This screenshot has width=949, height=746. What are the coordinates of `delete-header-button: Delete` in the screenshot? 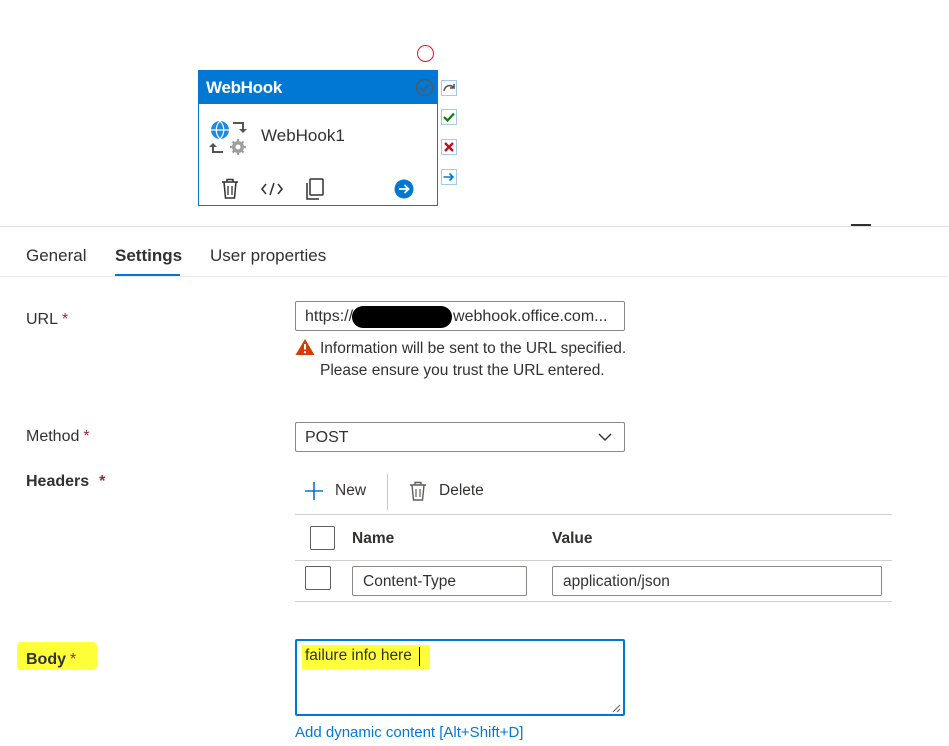 It's located at (461, 491).